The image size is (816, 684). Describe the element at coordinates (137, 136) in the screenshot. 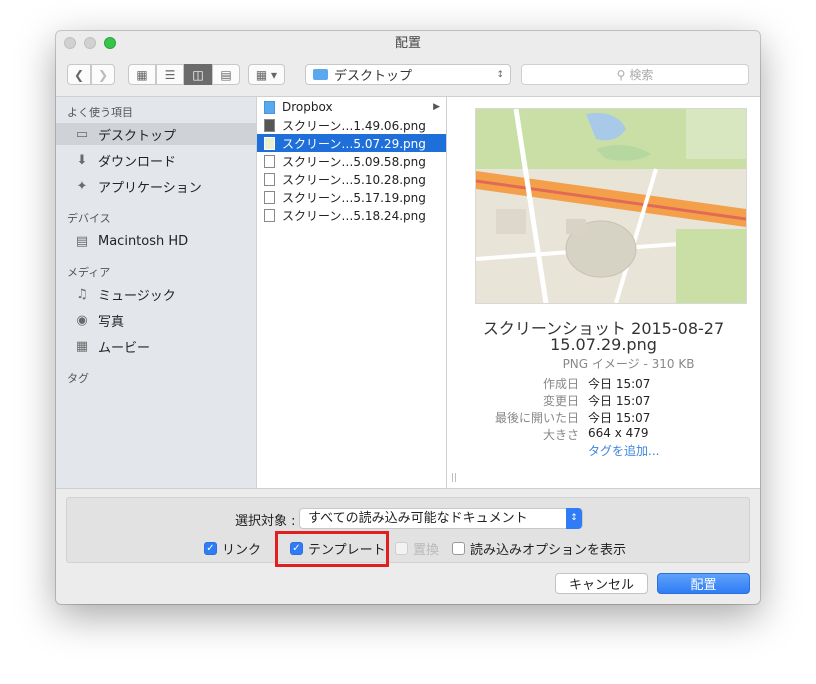

I see `sidebar-item-label: デスクトップ` at that location.